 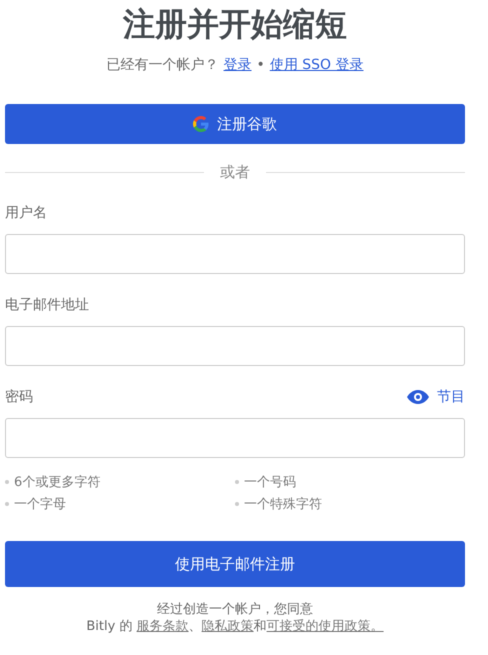 What do you see at coordinates (238, 65) in the screenshot?
I see `login-link: 登录` at bounding box center [238, 65].